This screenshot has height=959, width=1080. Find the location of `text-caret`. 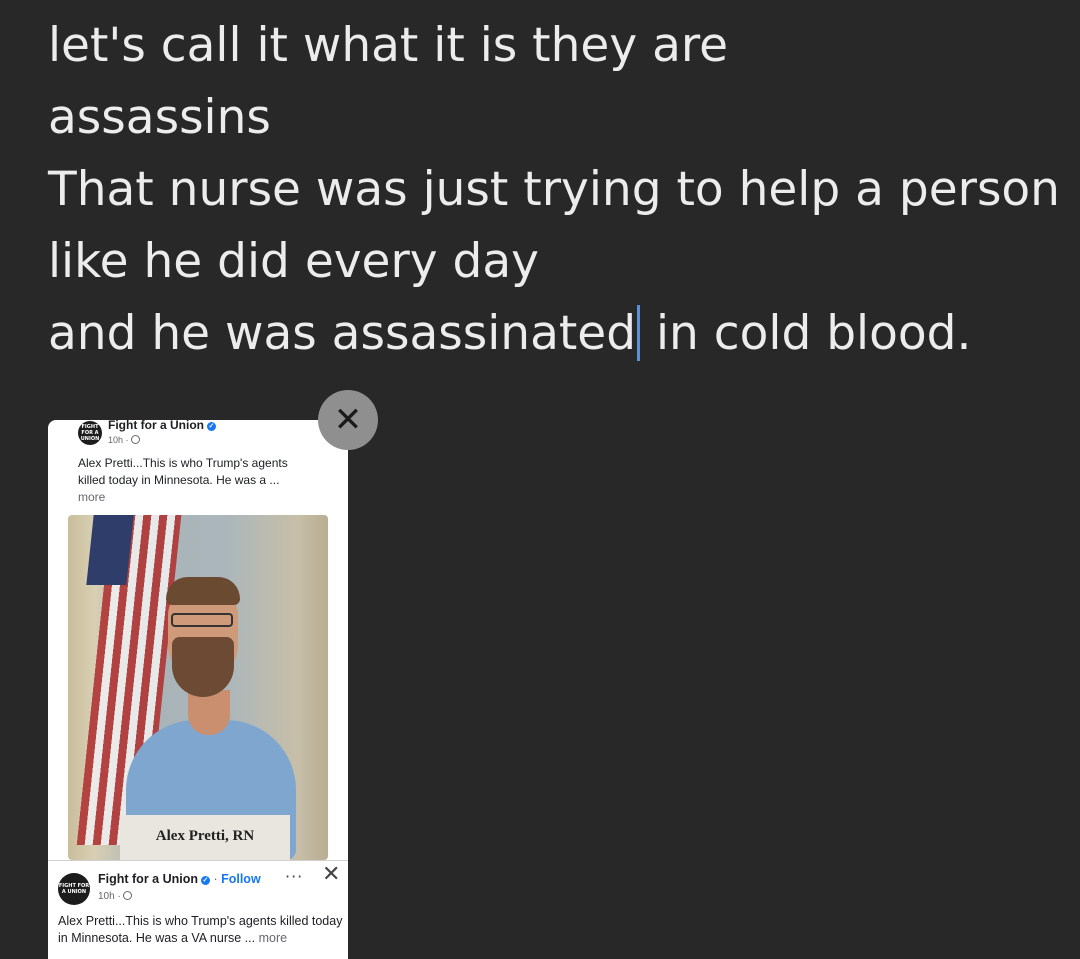

text-caret is located at coordinates (639, 333).